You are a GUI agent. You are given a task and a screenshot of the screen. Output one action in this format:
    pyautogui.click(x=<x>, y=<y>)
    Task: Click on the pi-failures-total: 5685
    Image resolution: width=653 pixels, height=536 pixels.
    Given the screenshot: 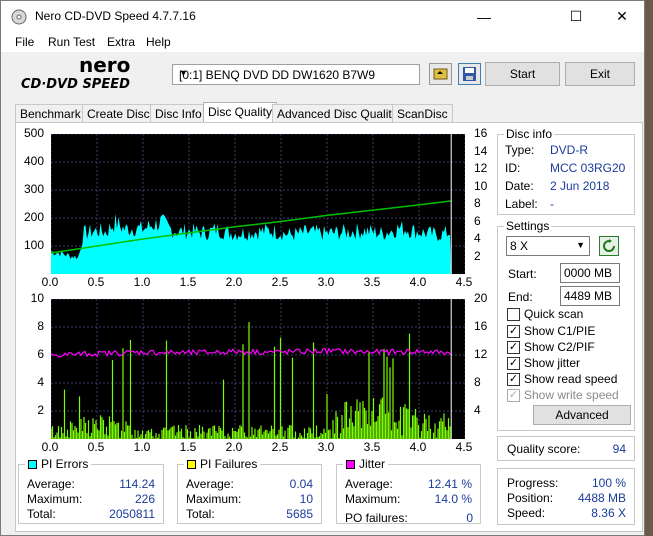 What is the action you would take?
    pyautogui.click(x=299, y=514)
    